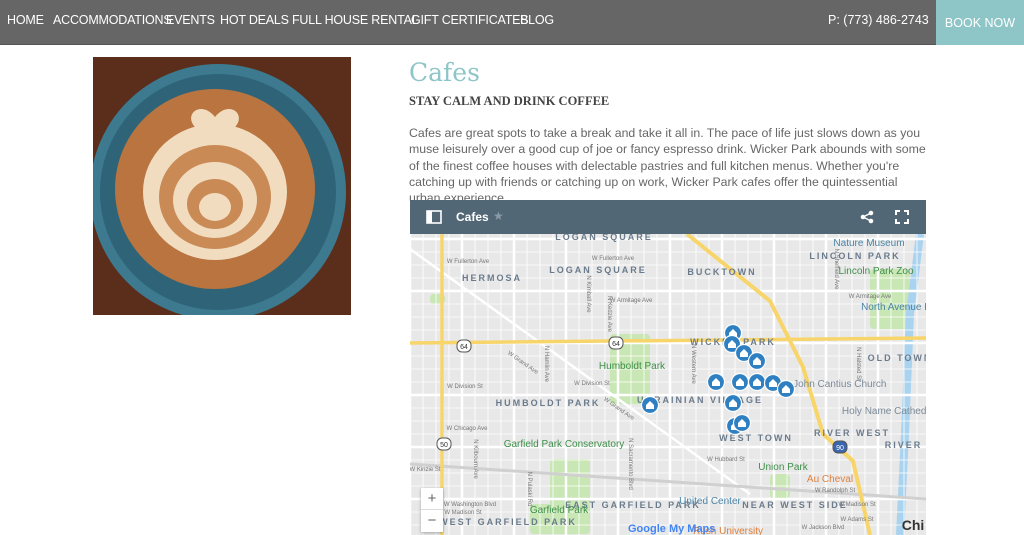 The height and width of the screenshot is (535, 1024). What do you see at coordinates (835, 491) in the screenshot?
I see `map-label: W Randolph St` at bounding box center [835, 491].